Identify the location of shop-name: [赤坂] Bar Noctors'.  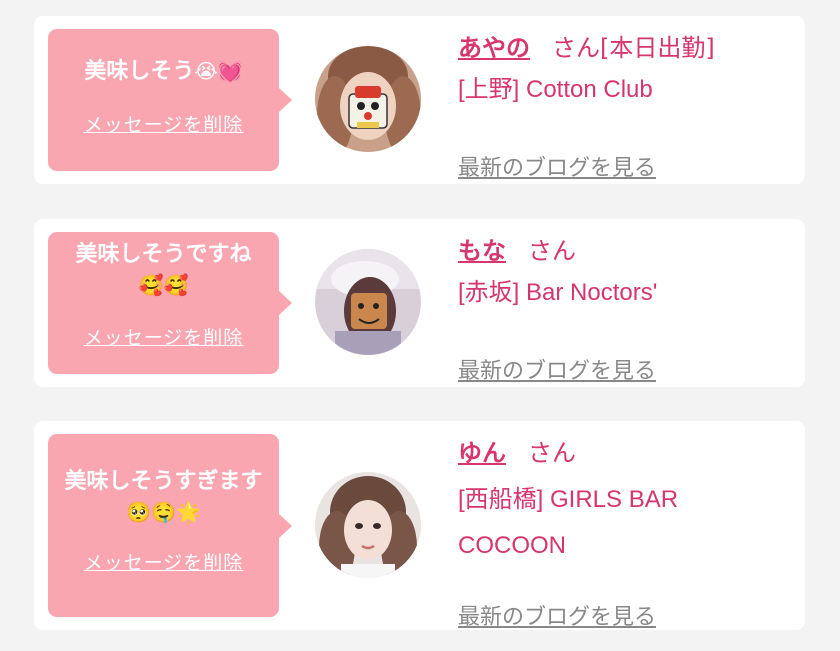
(558, 292).